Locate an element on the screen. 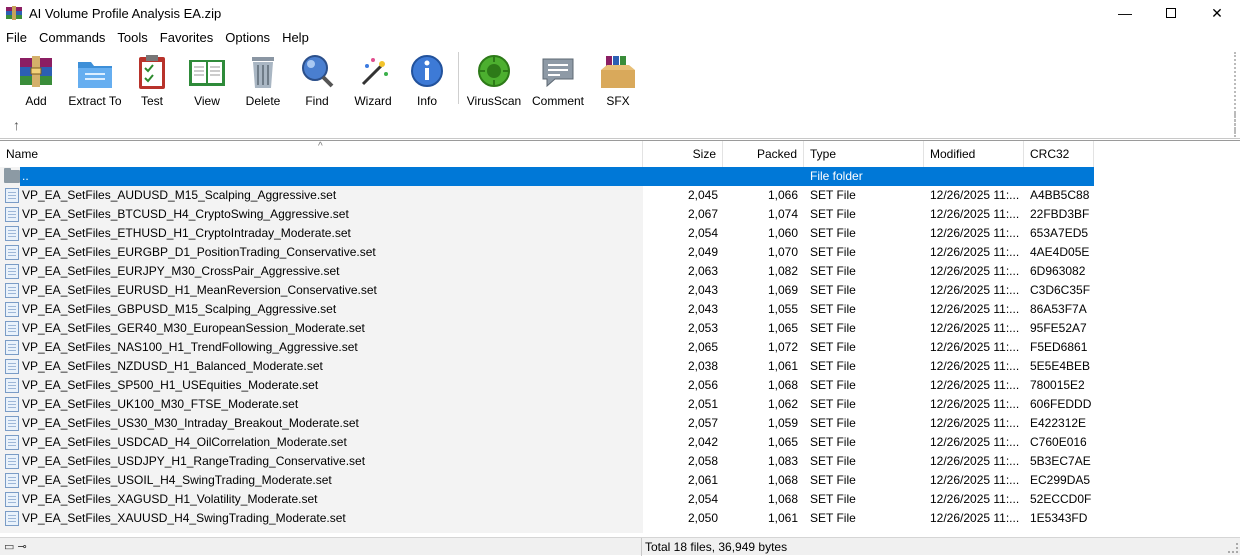 The width and height of the screenshot is (1240, 556). view-button: View is located at coordinates (207, 78).